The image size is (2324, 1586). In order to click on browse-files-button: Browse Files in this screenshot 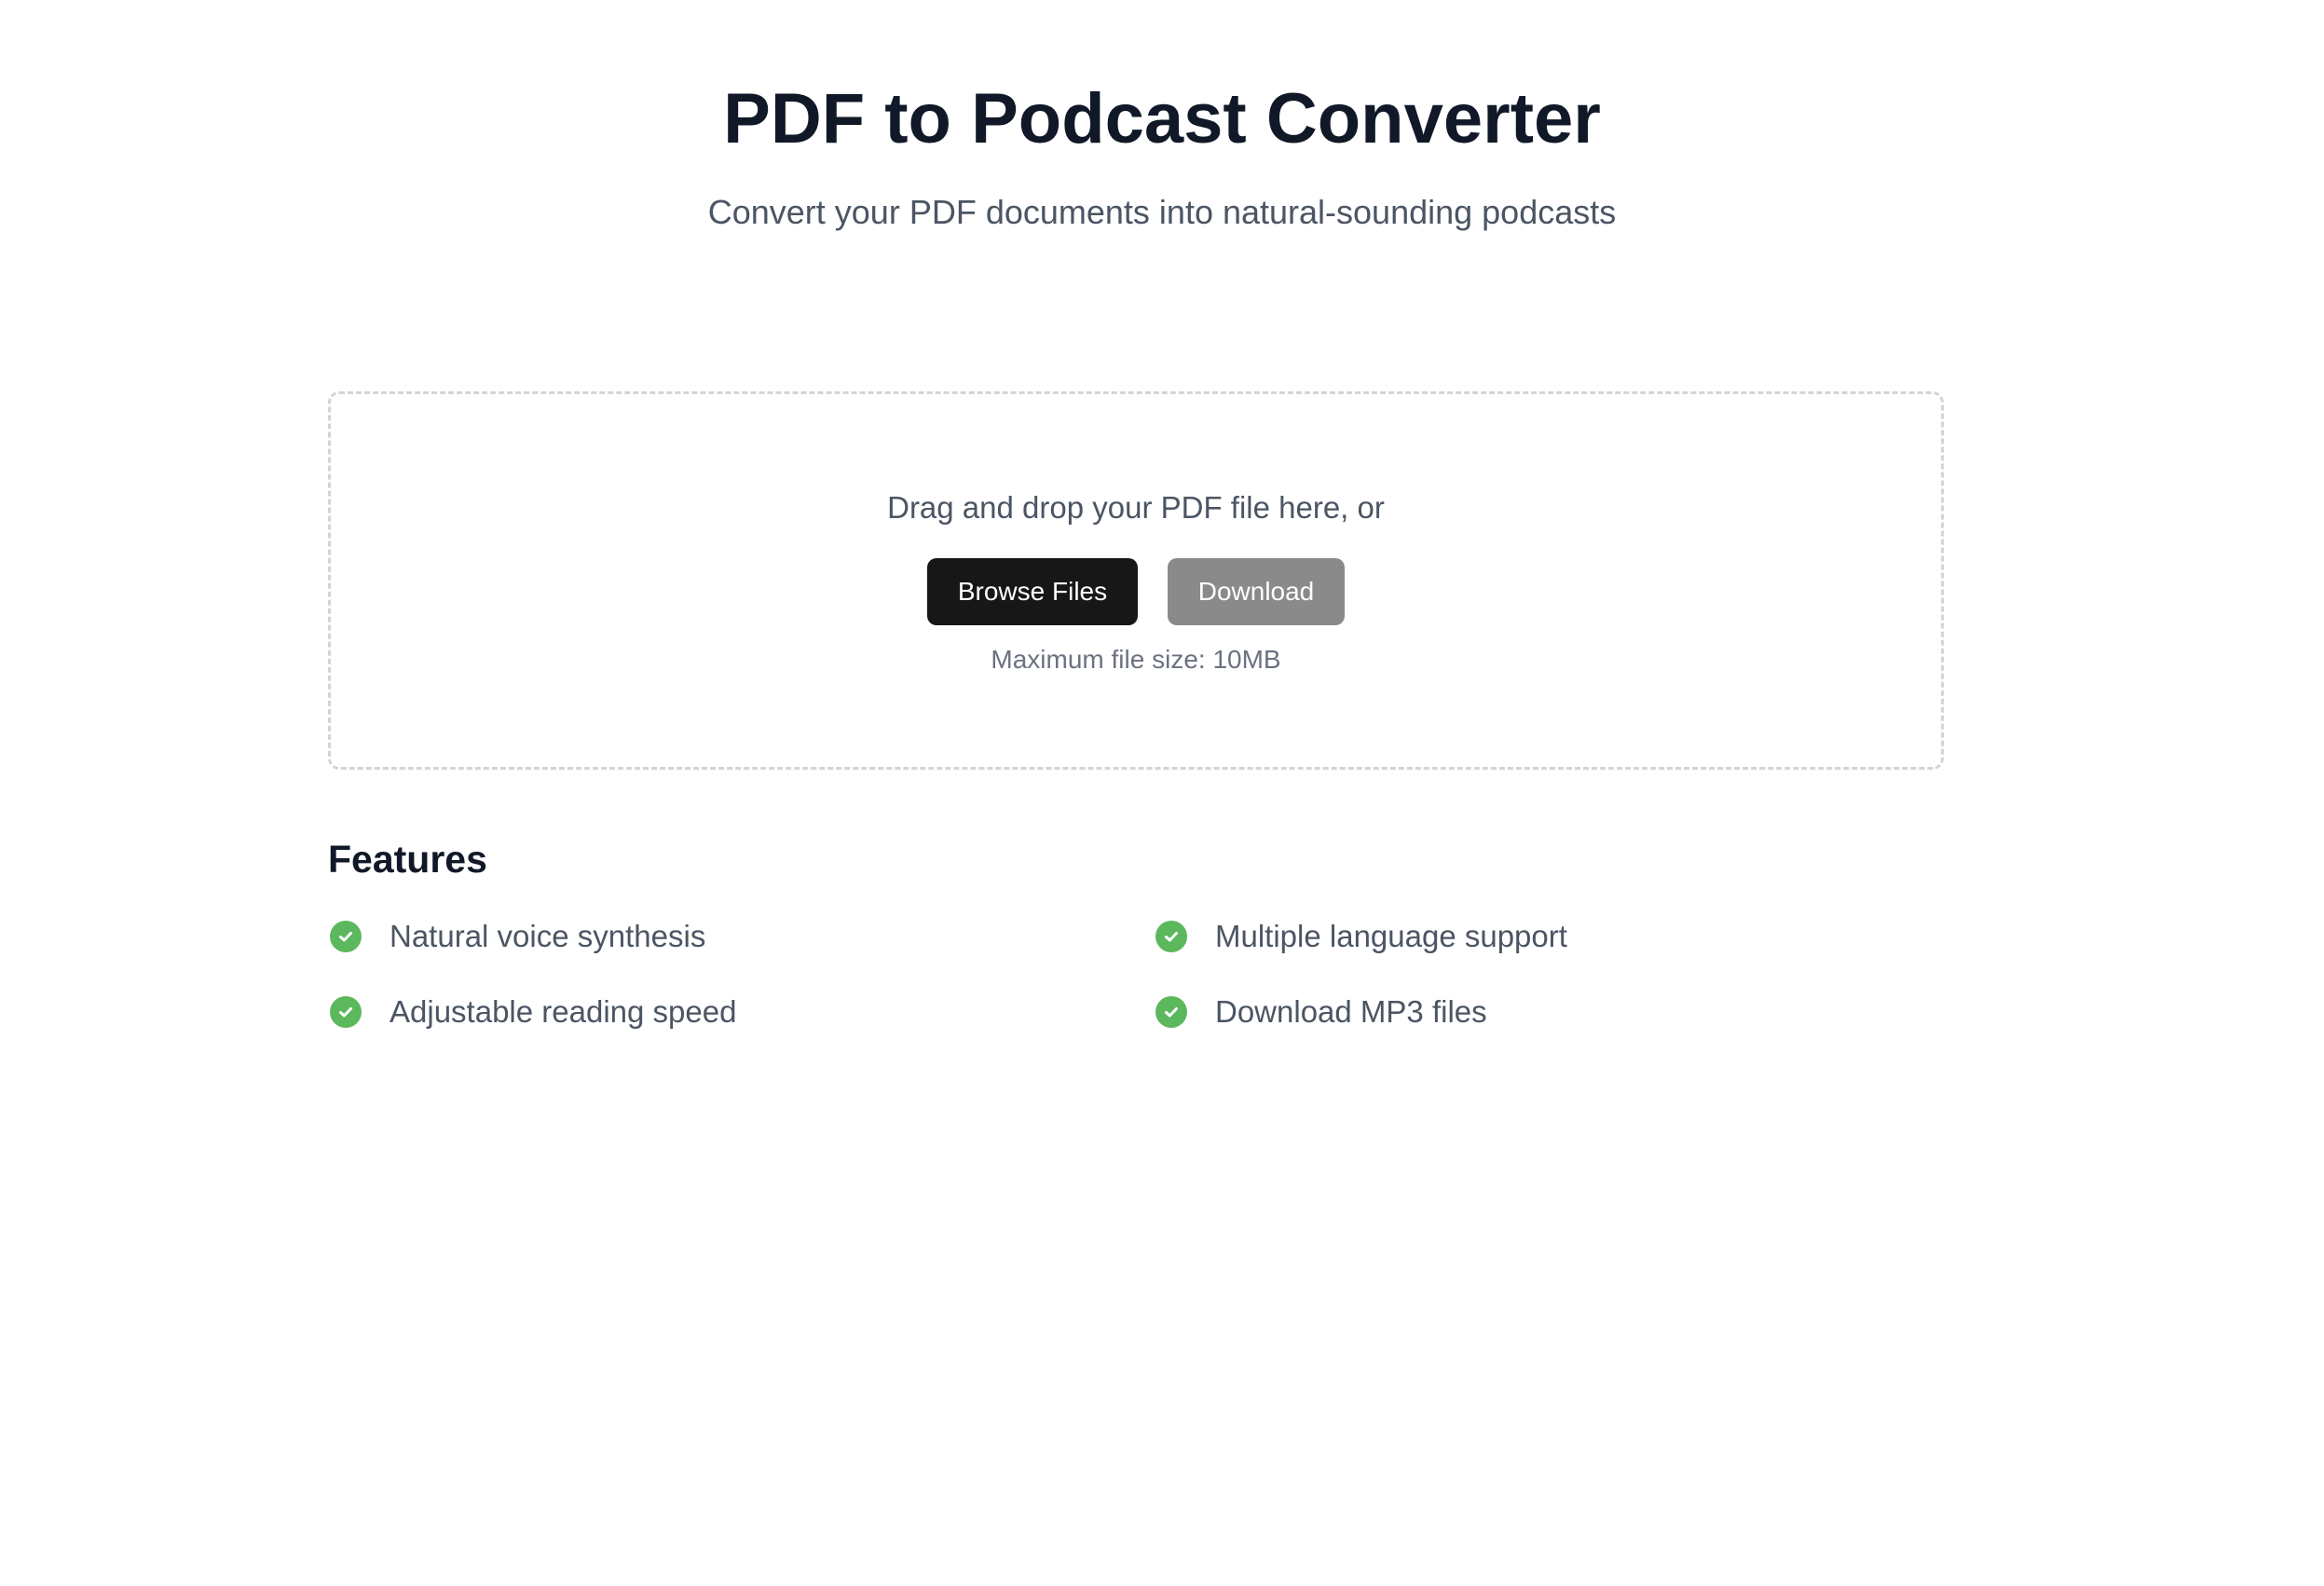, I will do `click(1032, 592)`.